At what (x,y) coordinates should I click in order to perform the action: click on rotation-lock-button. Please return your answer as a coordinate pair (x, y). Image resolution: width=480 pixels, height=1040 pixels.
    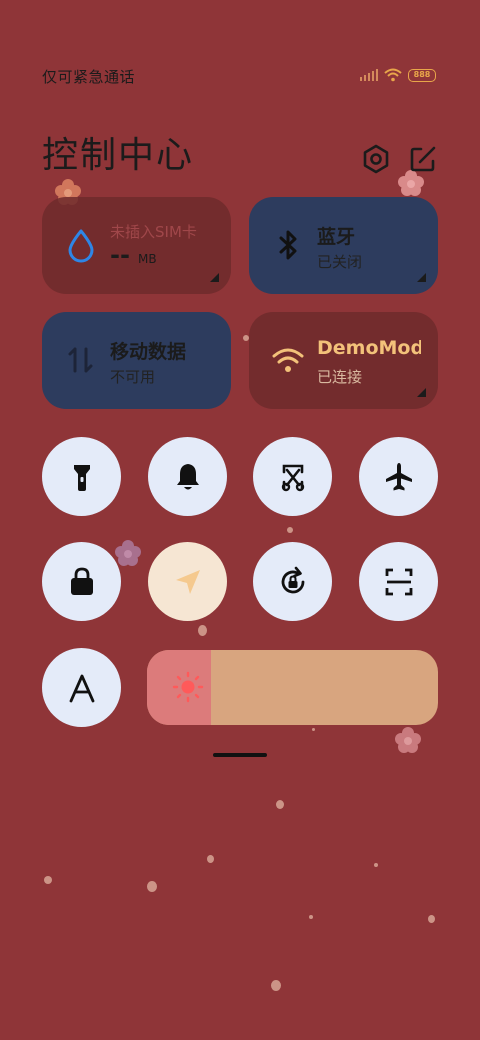
    Looking at the image, I should click on (292, 581).